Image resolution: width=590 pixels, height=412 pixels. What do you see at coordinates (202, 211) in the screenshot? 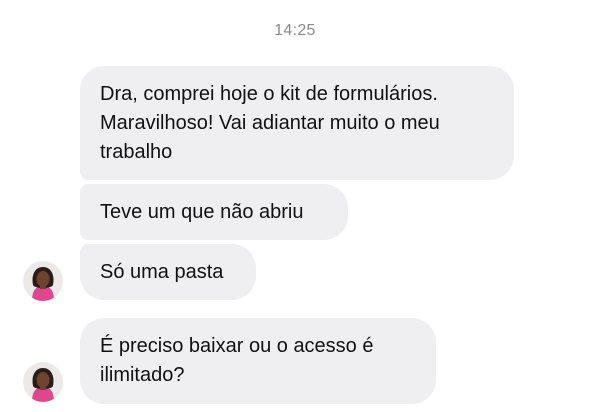
I see `message-text: Teve um que não abriu` at bounding box center [202, 211].